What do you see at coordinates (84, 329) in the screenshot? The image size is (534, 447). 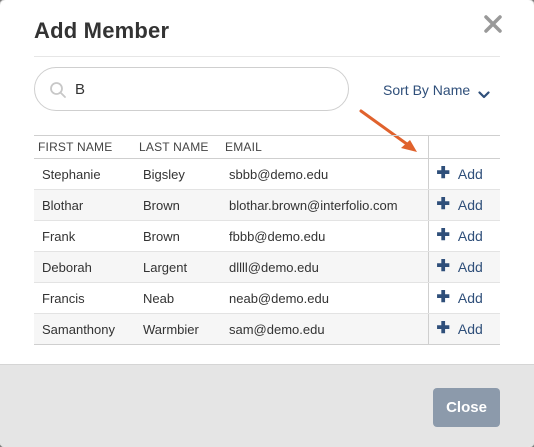 I see `first-name-cell: Samanthony` at bounding box center [84, 329].